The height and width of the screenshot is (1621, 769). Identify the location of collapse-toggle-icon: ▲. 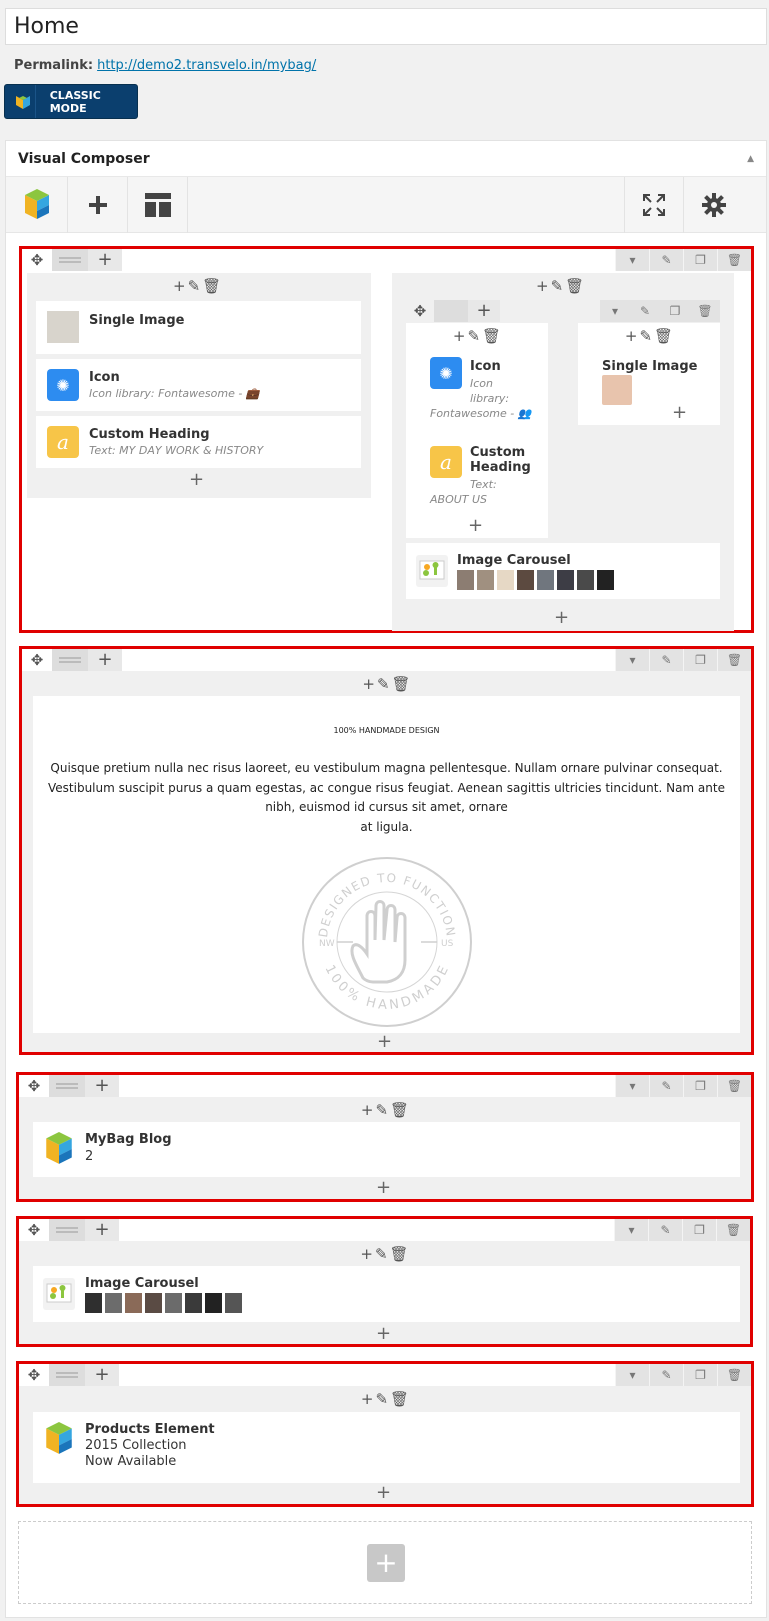
(750, 159).